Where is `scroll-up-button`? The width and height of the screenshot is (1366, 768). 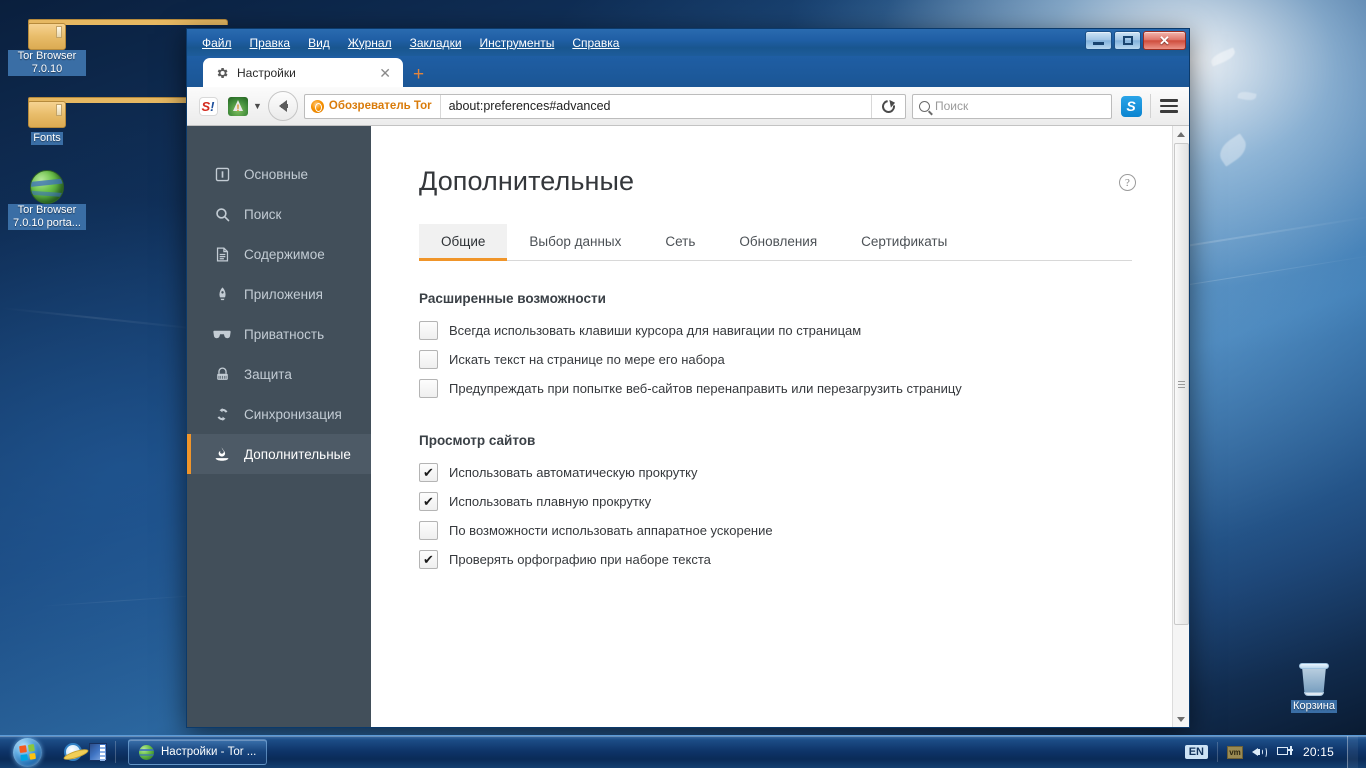 scroll-up-button is located at coordinates (1181, 134).